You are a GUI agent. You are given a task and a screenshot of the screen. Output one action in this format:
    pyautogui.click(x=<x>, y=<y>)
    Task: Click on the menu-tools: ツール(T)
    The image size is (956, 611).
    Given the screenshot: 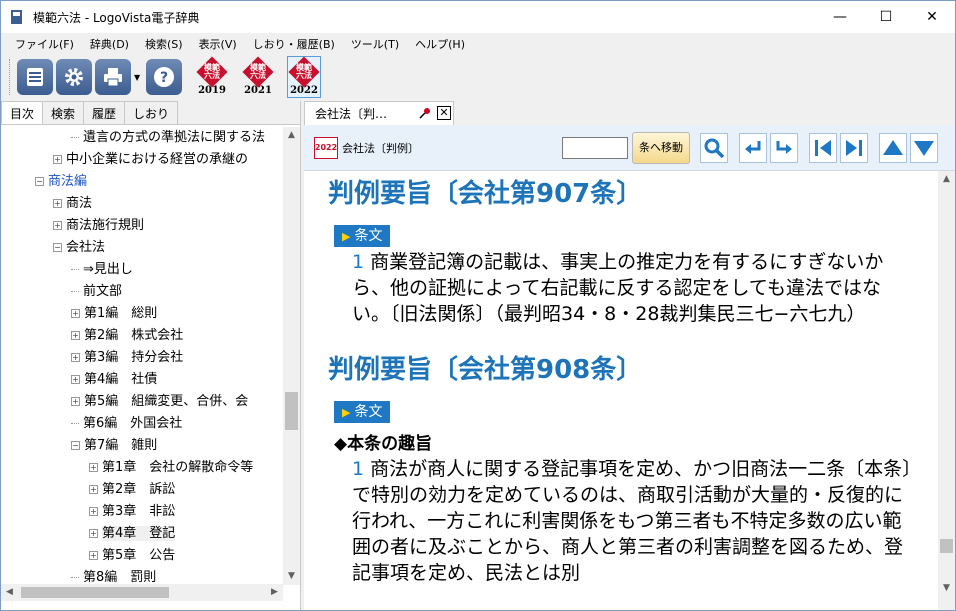 What is the action you would take?
    pyautogui.click(x=375, y=44)
    